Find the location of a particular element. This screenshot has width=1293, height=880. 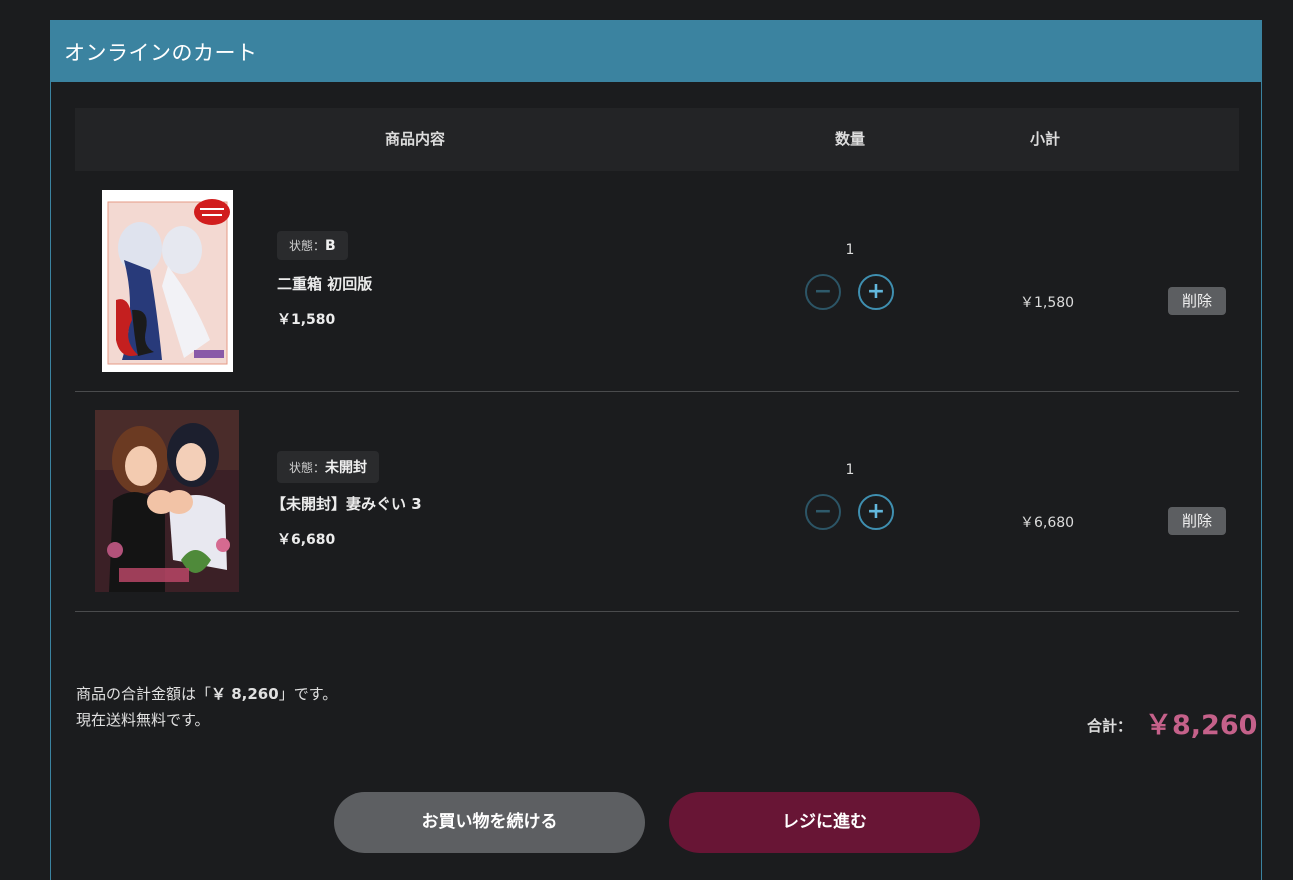

header-qty: 数量 is located at coordinates (849, 139).